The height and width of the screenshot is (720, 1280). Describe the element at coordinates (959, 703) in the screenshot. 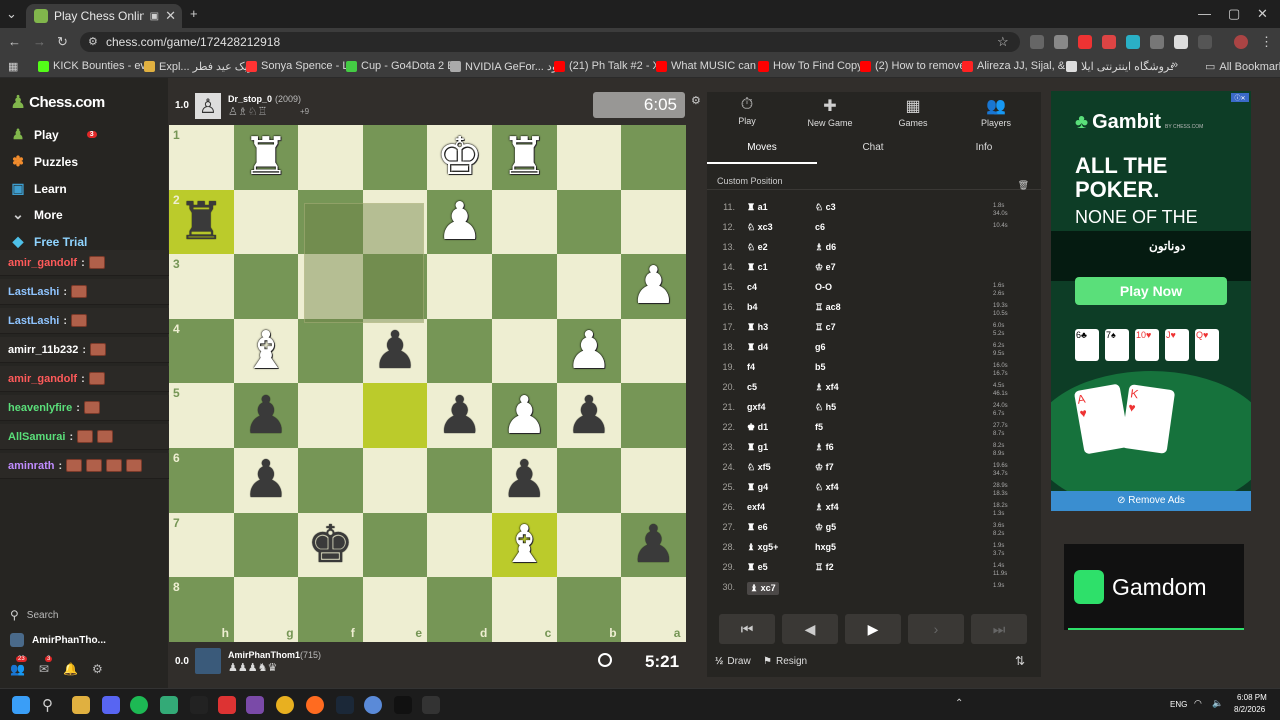

I see `tray-chevron-icon: ⌃` at that location.